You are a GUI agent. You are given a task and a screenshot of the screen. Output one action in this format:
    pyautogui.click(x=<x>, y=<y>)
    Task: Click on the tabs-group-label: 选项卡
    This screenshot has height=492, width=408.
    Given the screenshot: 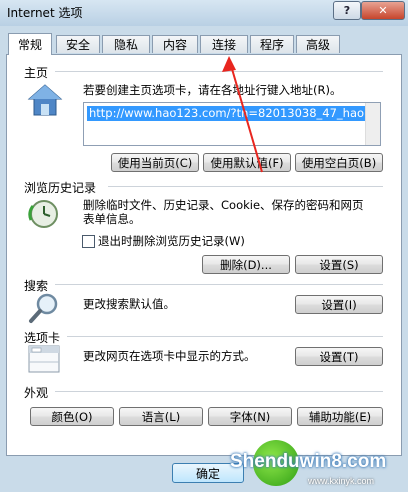 What is the action you would take?
    pyautogui.click(x=42, y=338)
    